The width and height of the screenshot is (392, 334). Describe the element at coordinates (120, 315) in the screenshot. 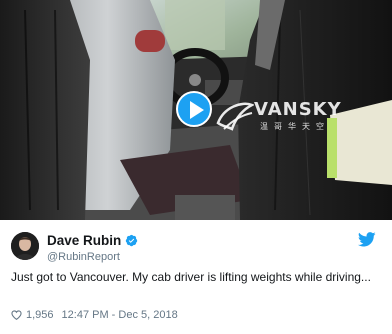

I see `tweet-timestamp: 12:47 PM - Dec 5, 2018` at that location.